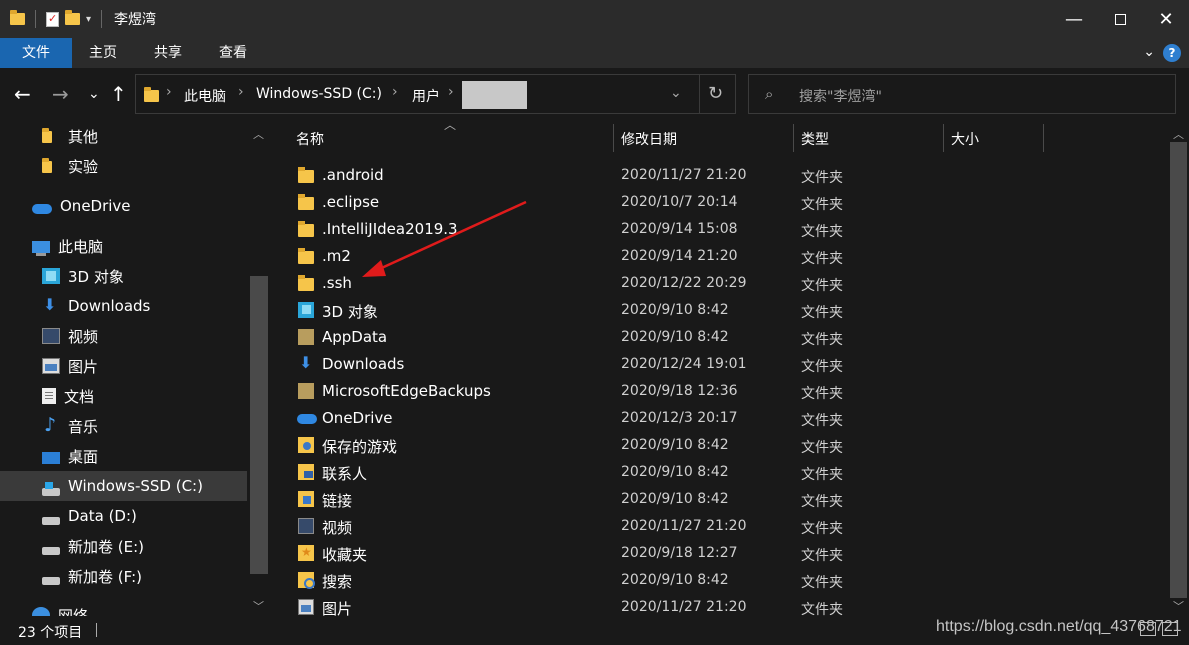 This screenshot has width=1189, height=645. What do you see at coordinates (60, 94) in the screenshot?
I see `forward-button: →` at bounding box center [60, 94].